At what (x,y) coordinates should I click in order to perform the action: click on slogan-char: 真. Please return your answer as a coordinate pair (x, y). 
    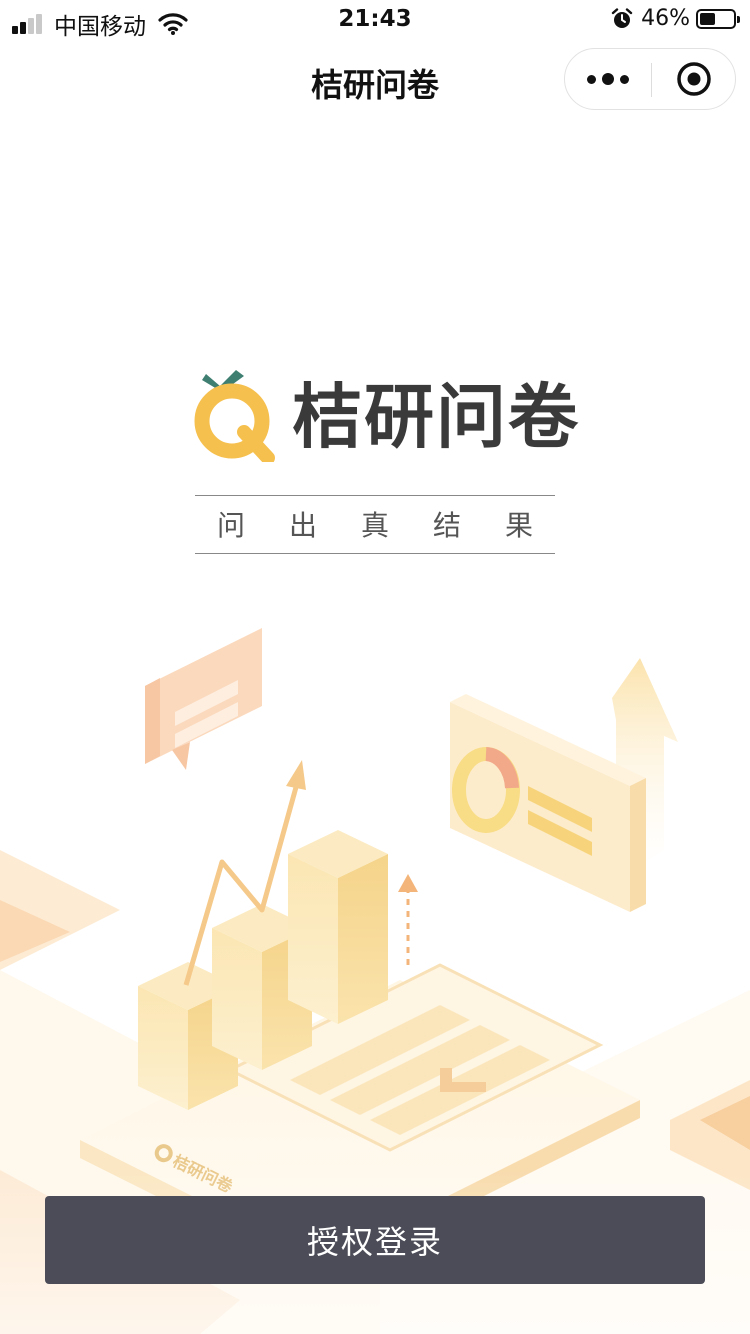
    Looking at the image, I should click on (374, 525).